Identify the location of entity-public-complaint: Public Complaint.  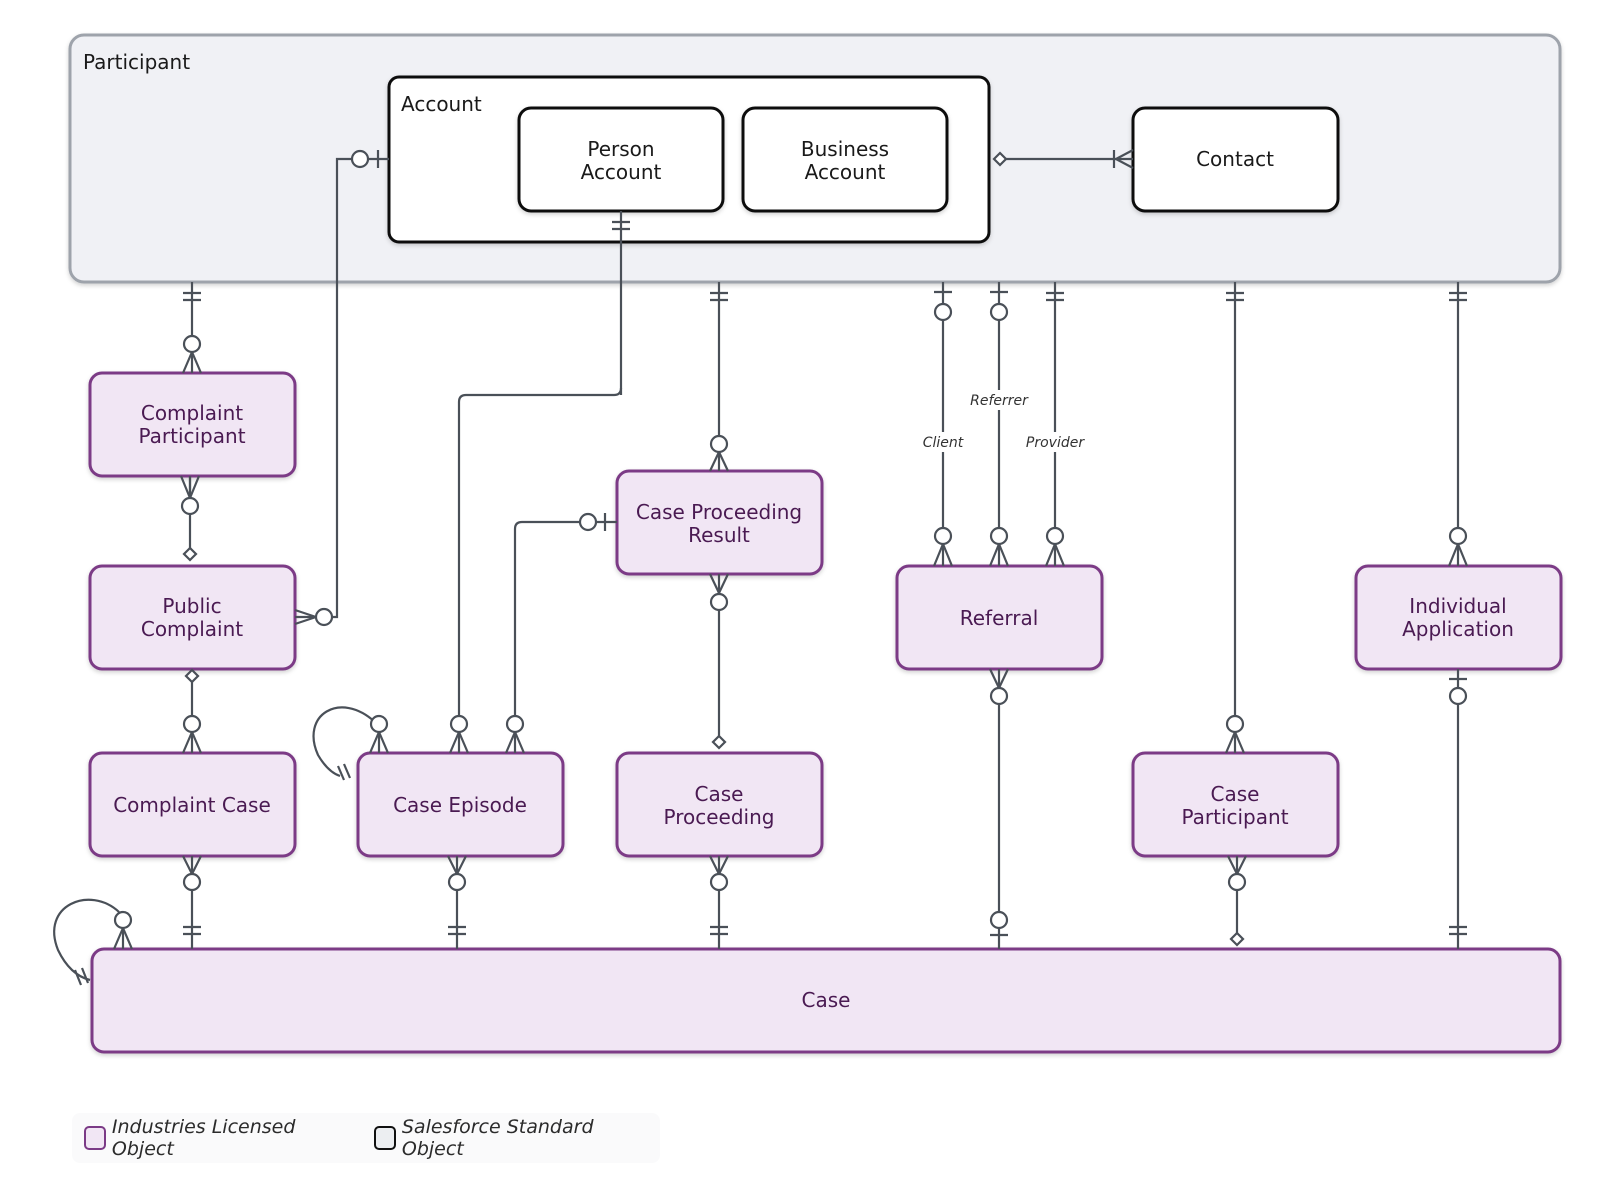
(192, 617).